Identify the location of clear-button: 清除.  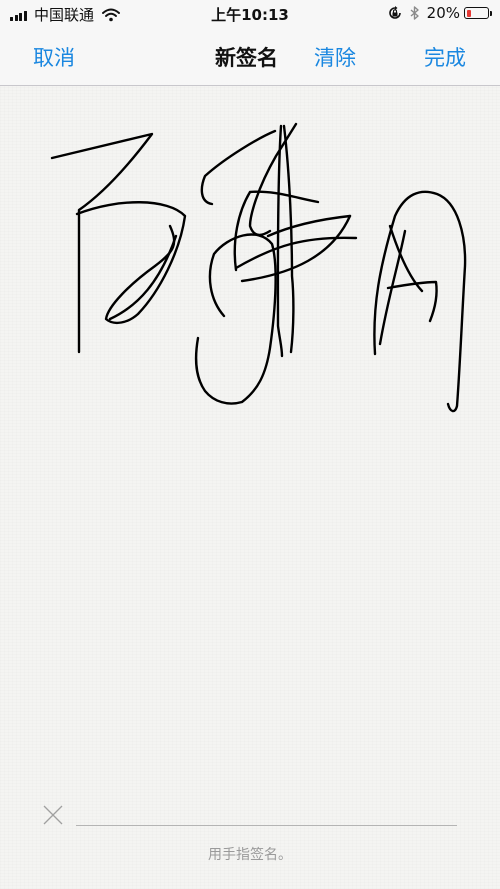
(335, 57).